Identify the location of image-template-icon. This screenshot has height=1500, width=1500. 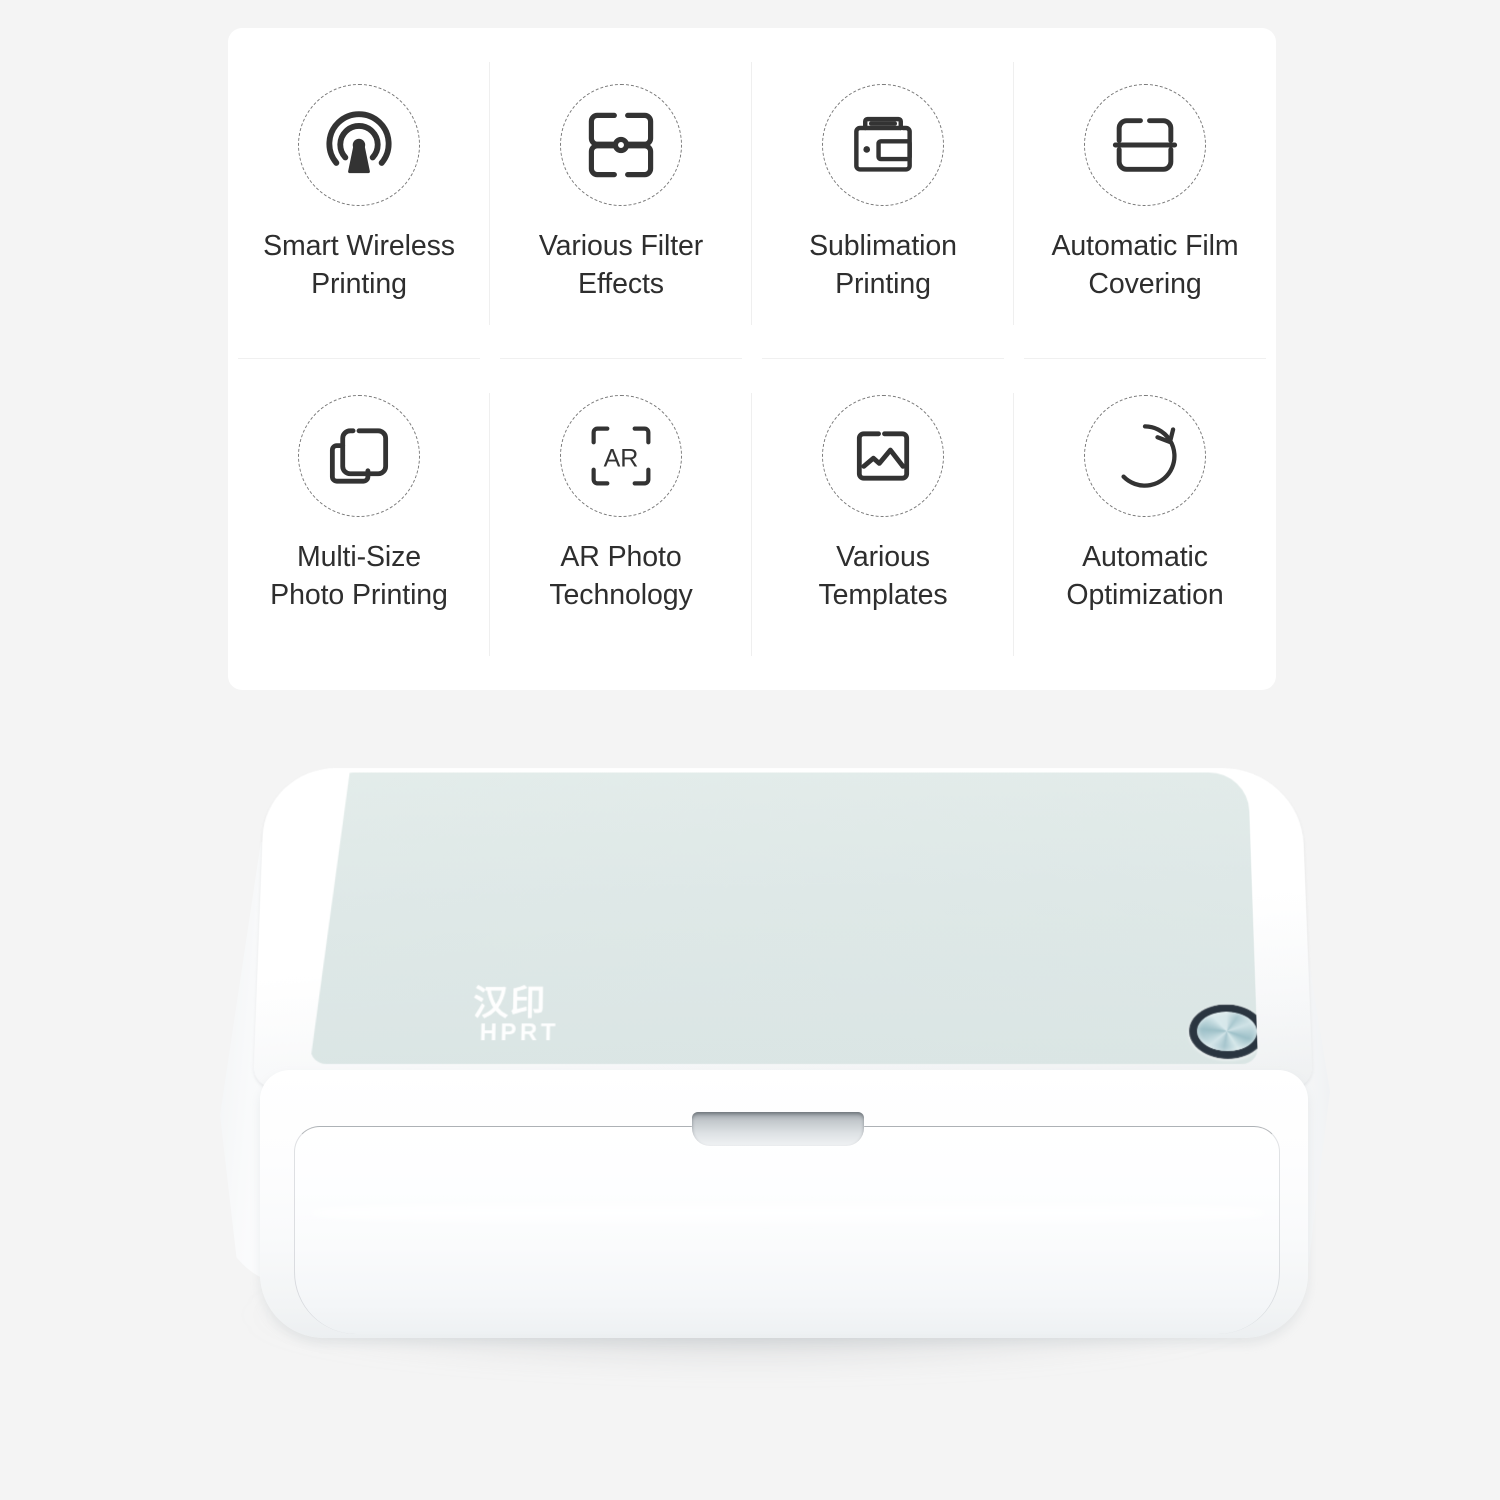
(883, 456).